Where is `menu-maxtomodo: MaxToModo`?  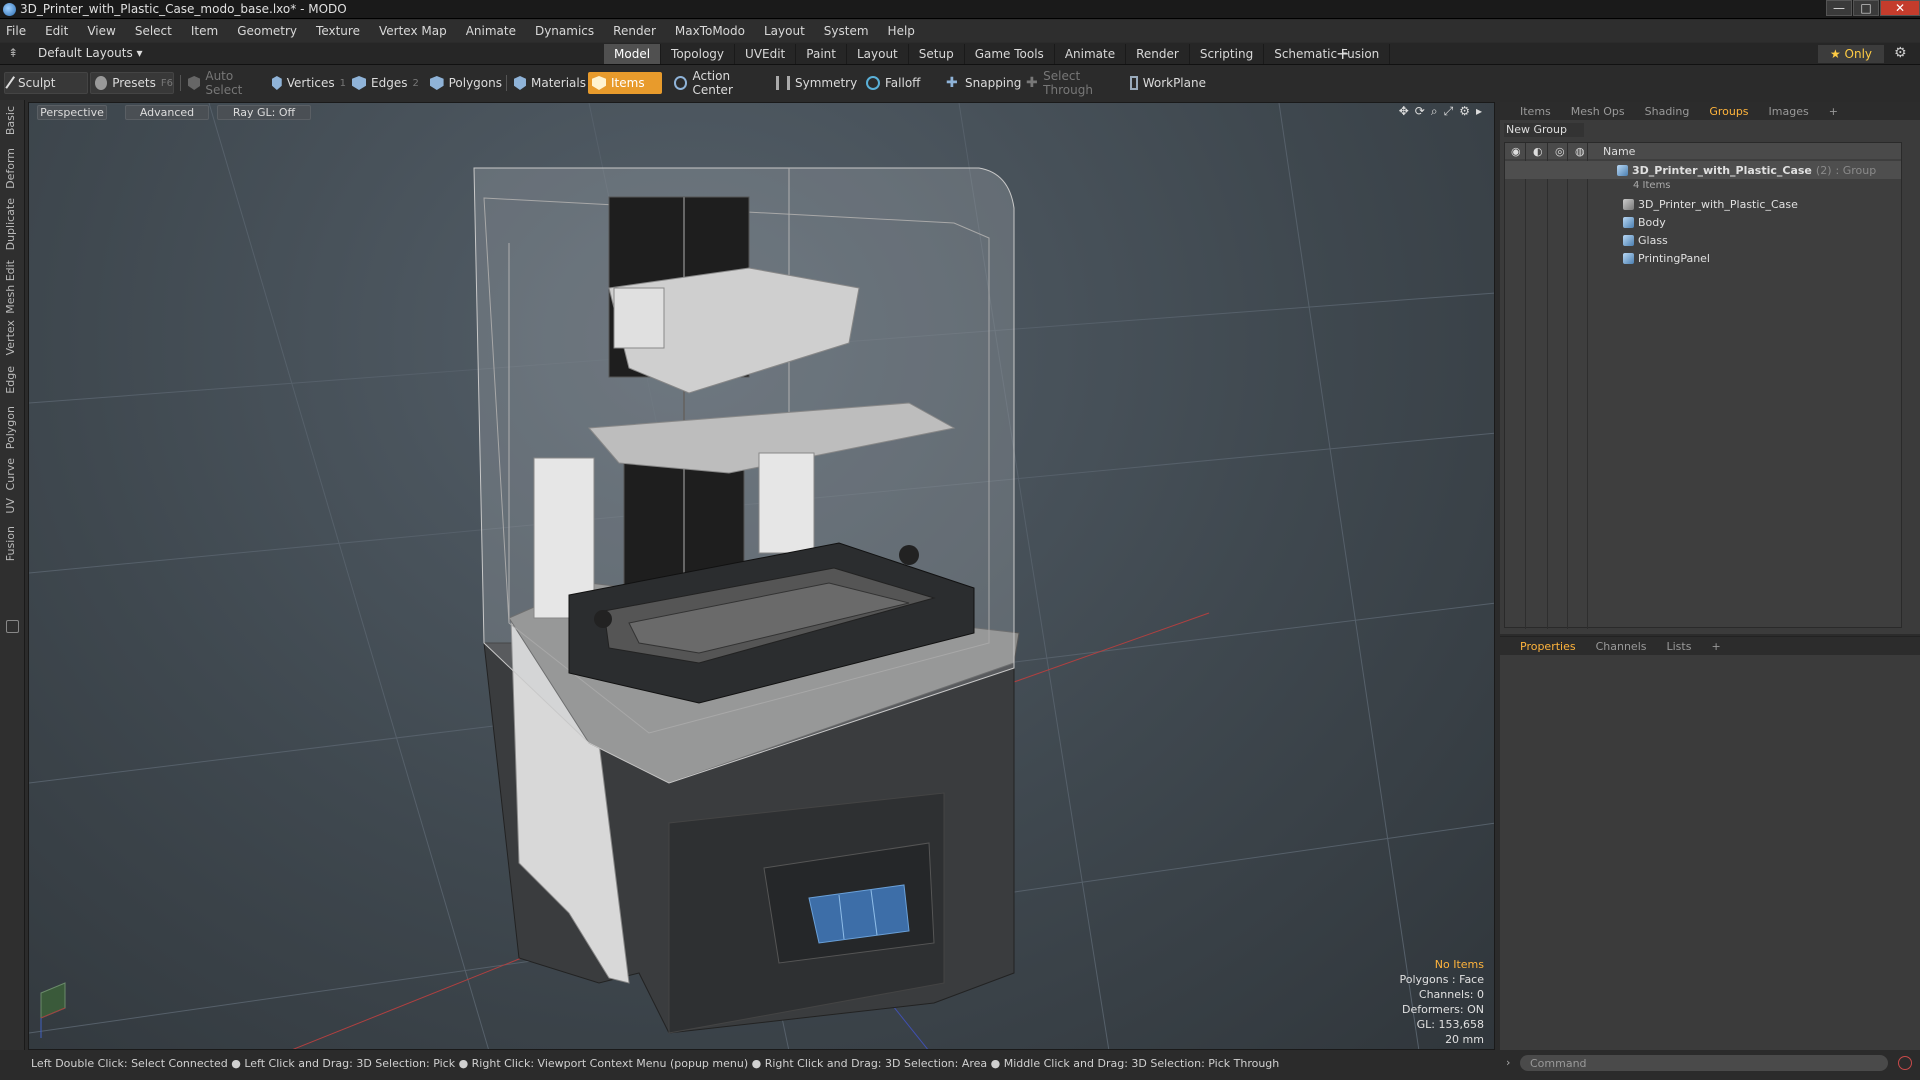 menu-maxtomodo: MaxToModo is located at coordinates (710, 31).